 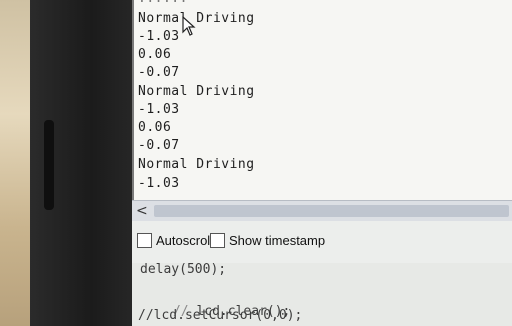 I want to click on autoscroll-label: Autoscroll, so click(x=185, y=240).